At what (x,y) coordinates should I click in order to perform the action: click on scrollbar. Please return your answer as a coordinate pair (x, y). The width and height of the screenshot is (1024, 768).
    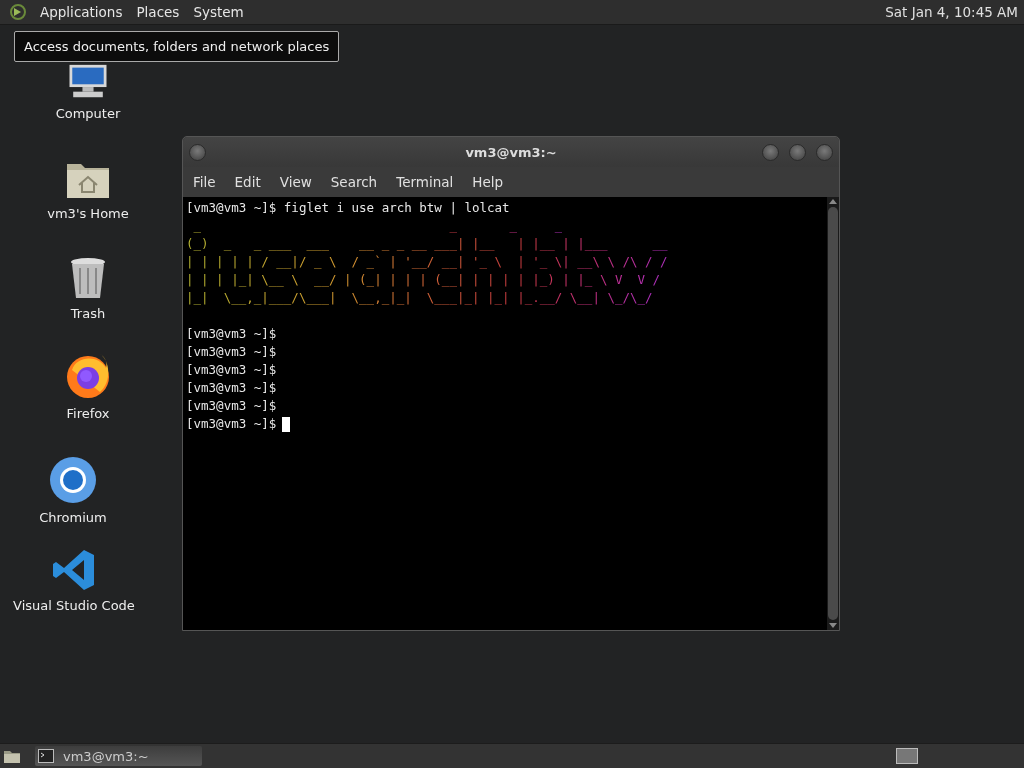
    Looking at the image, I should click on (833, 413).